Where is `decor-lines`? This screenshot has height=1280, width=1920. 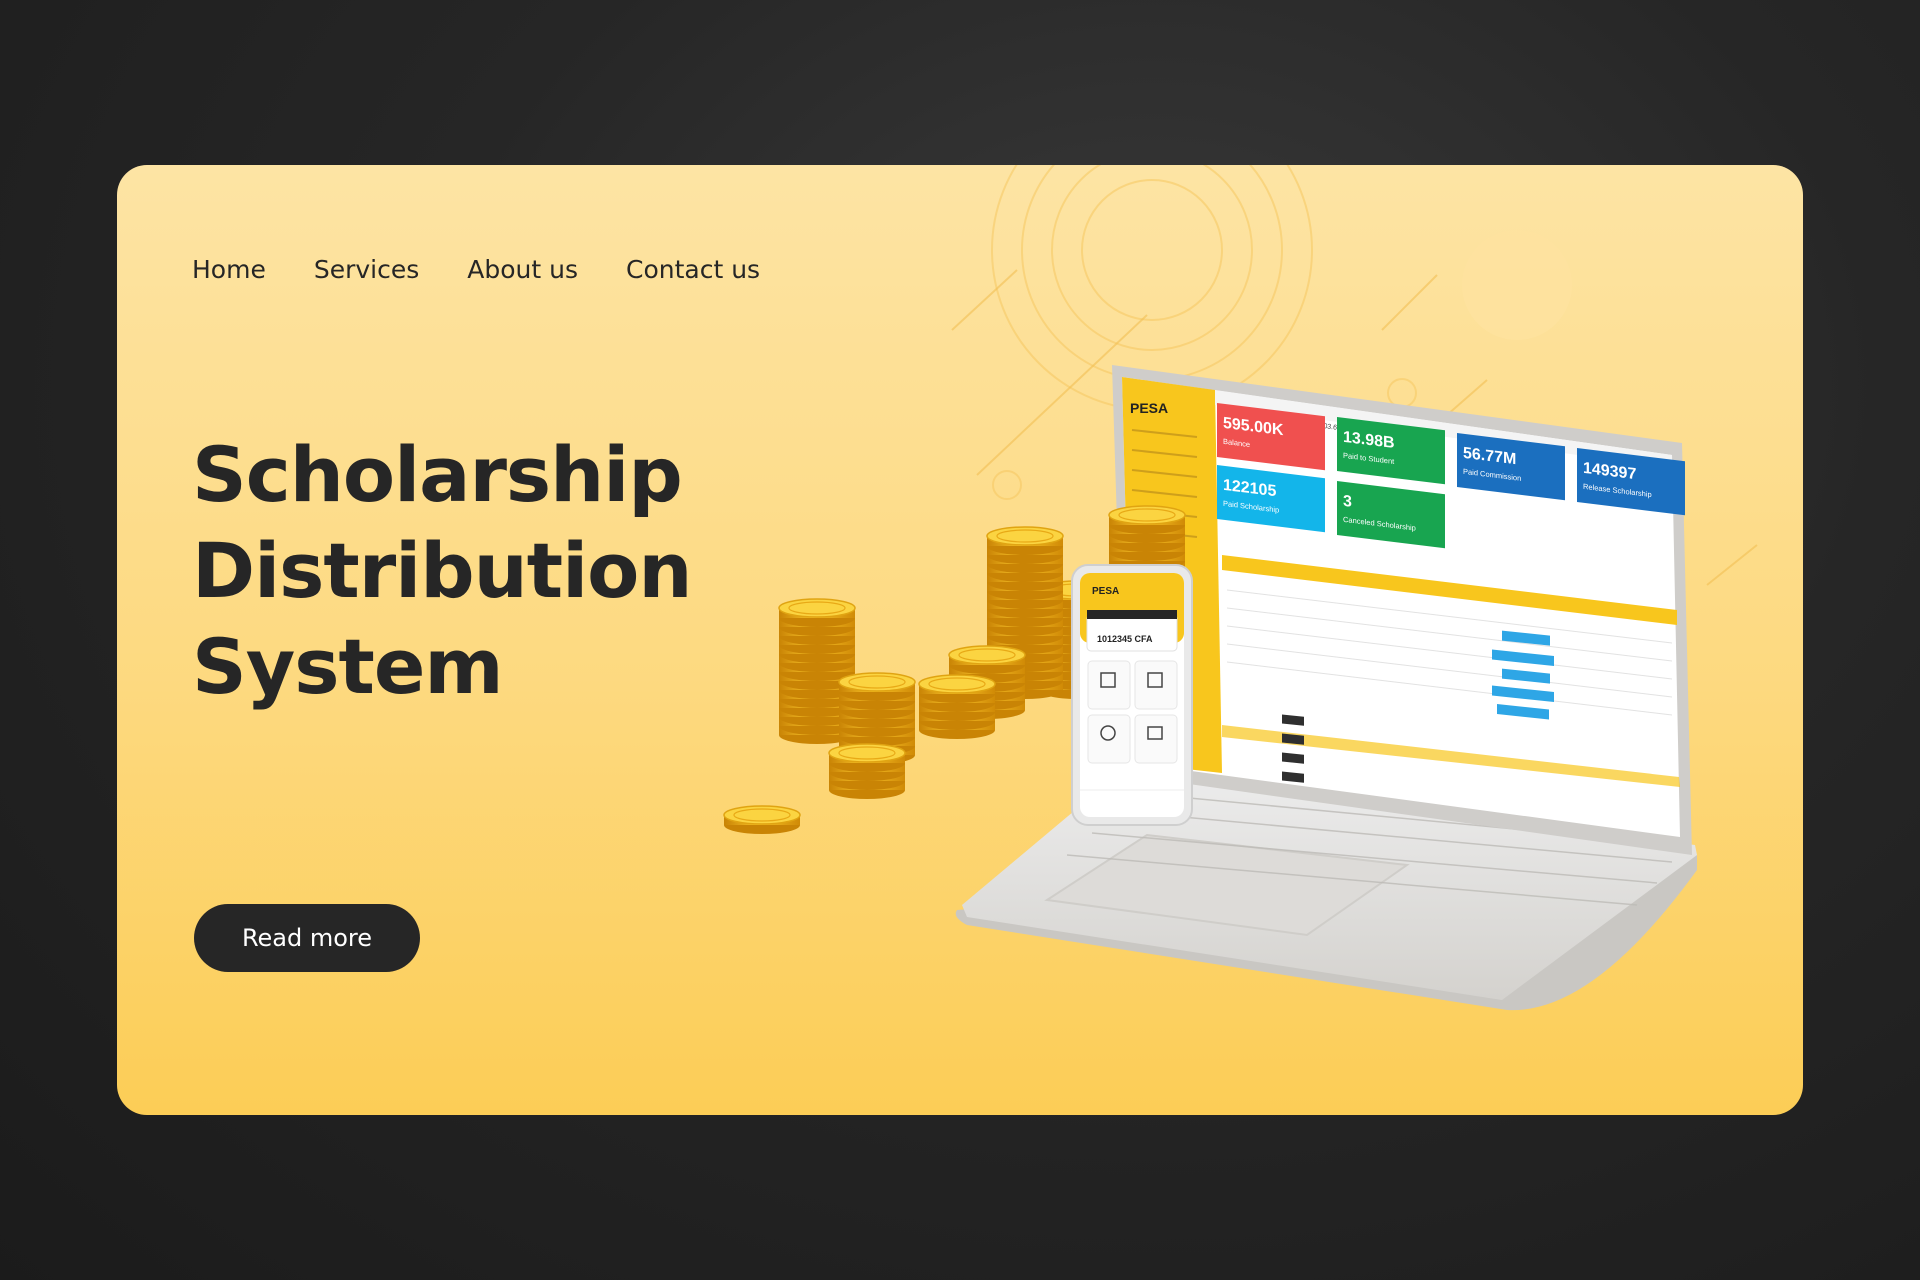
decor-lines is located at coordinates (1354, 427).